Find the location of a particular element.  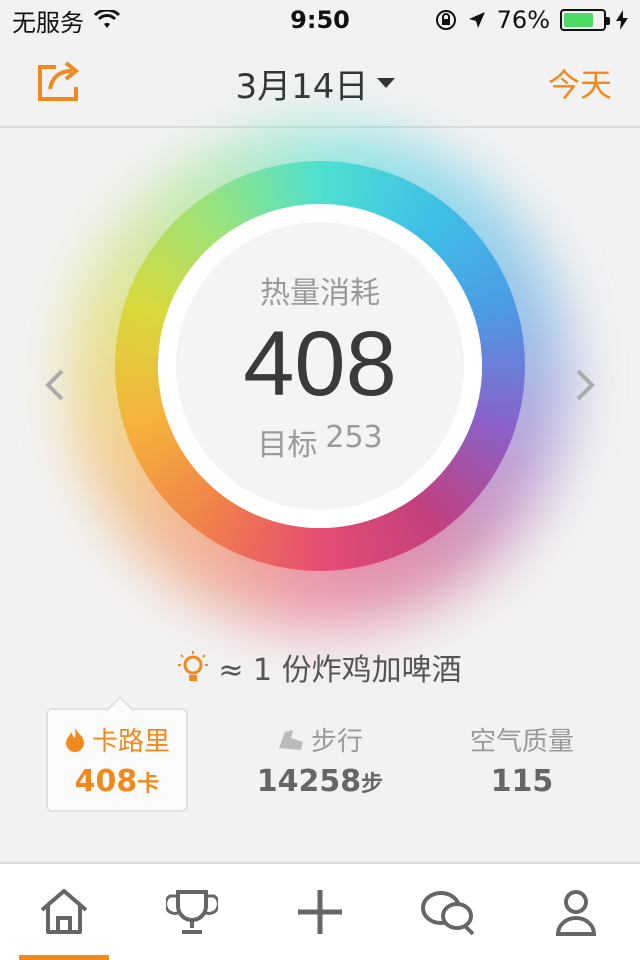

stat-steps: 步行 14258步 is located at coordinates (320, 760).